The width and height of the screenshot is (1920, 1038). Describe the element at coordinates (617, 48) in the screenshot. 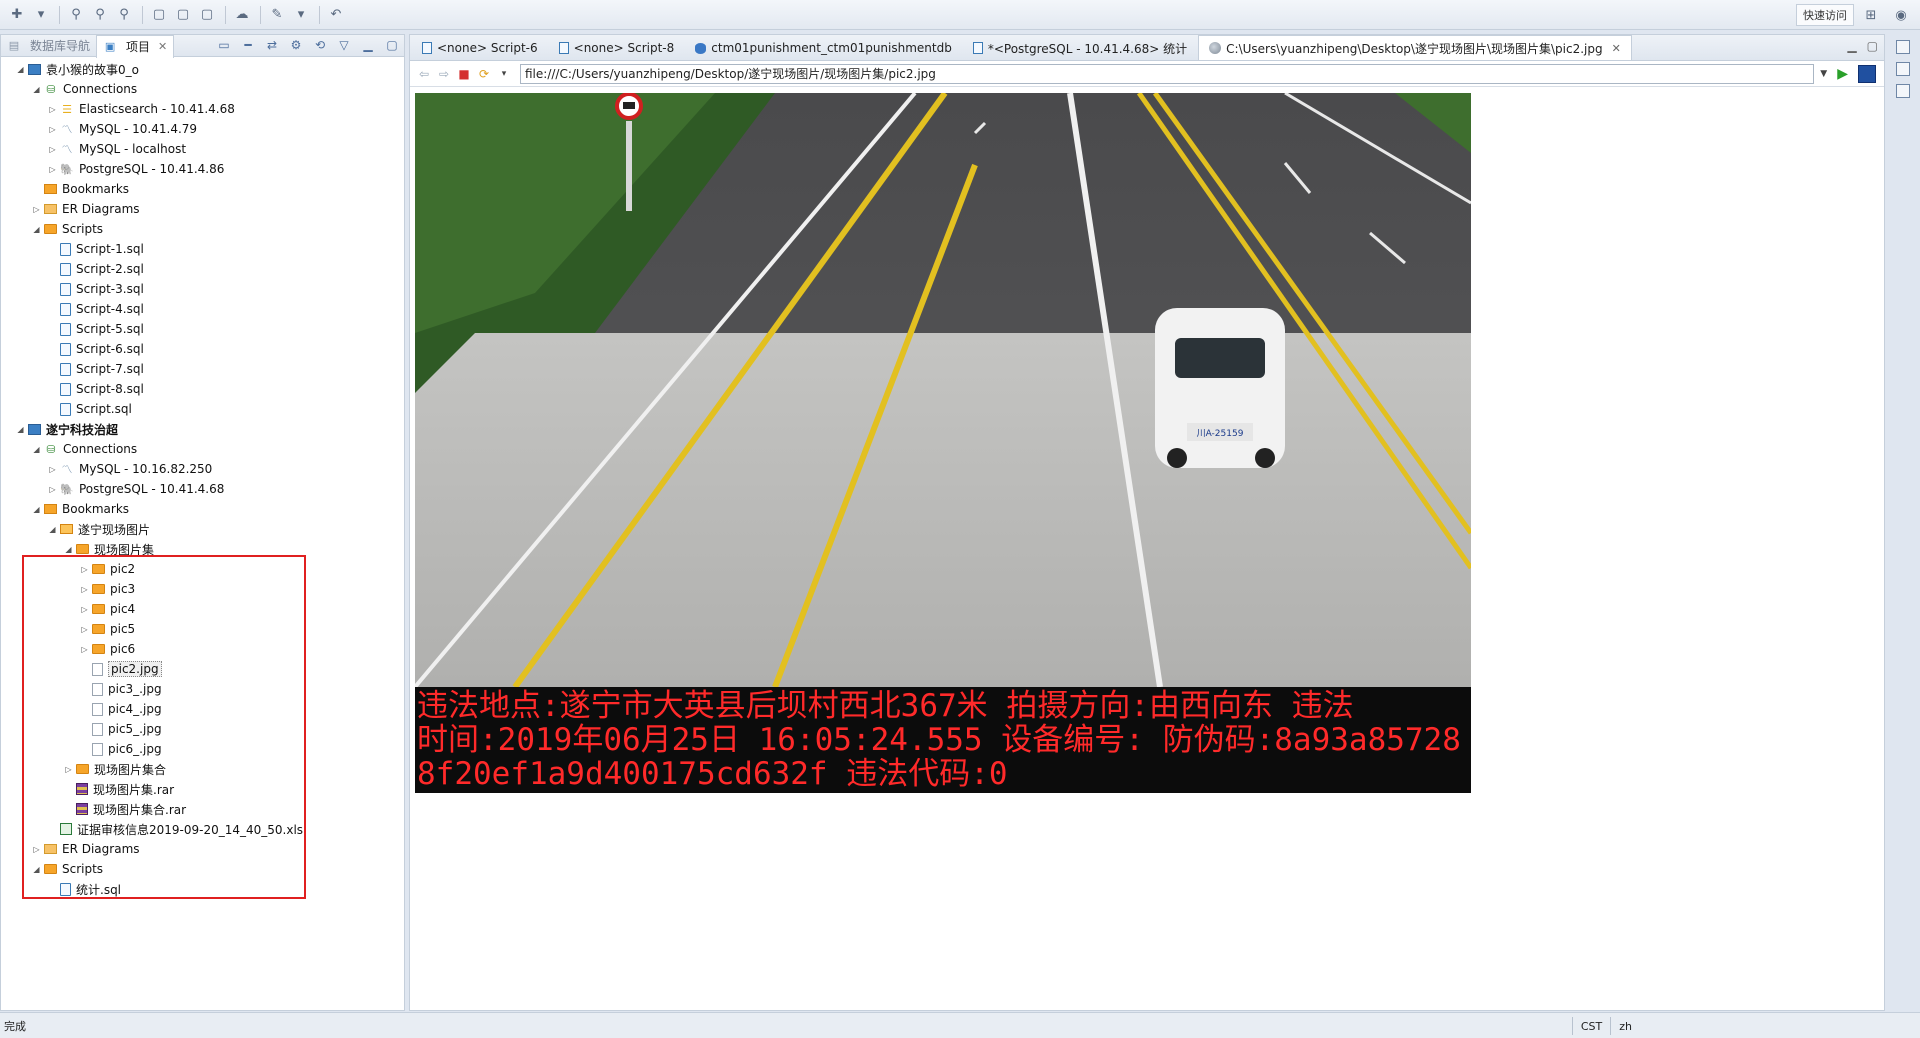

I see `editor-tab: <none> Script-8` at that location.